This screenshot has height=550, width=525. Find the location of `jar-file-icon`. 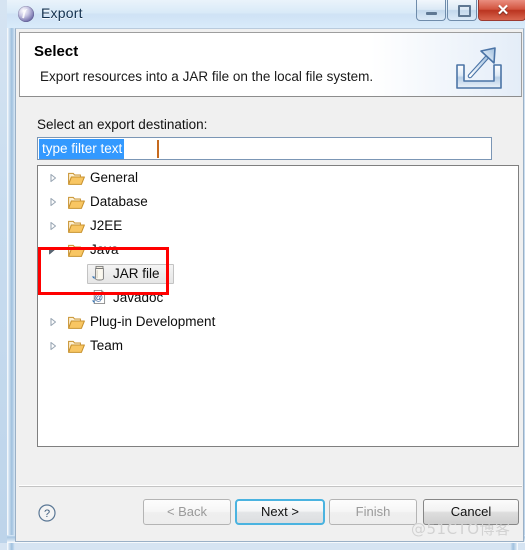

jar-file-icon is located at coordinates (99, 273).